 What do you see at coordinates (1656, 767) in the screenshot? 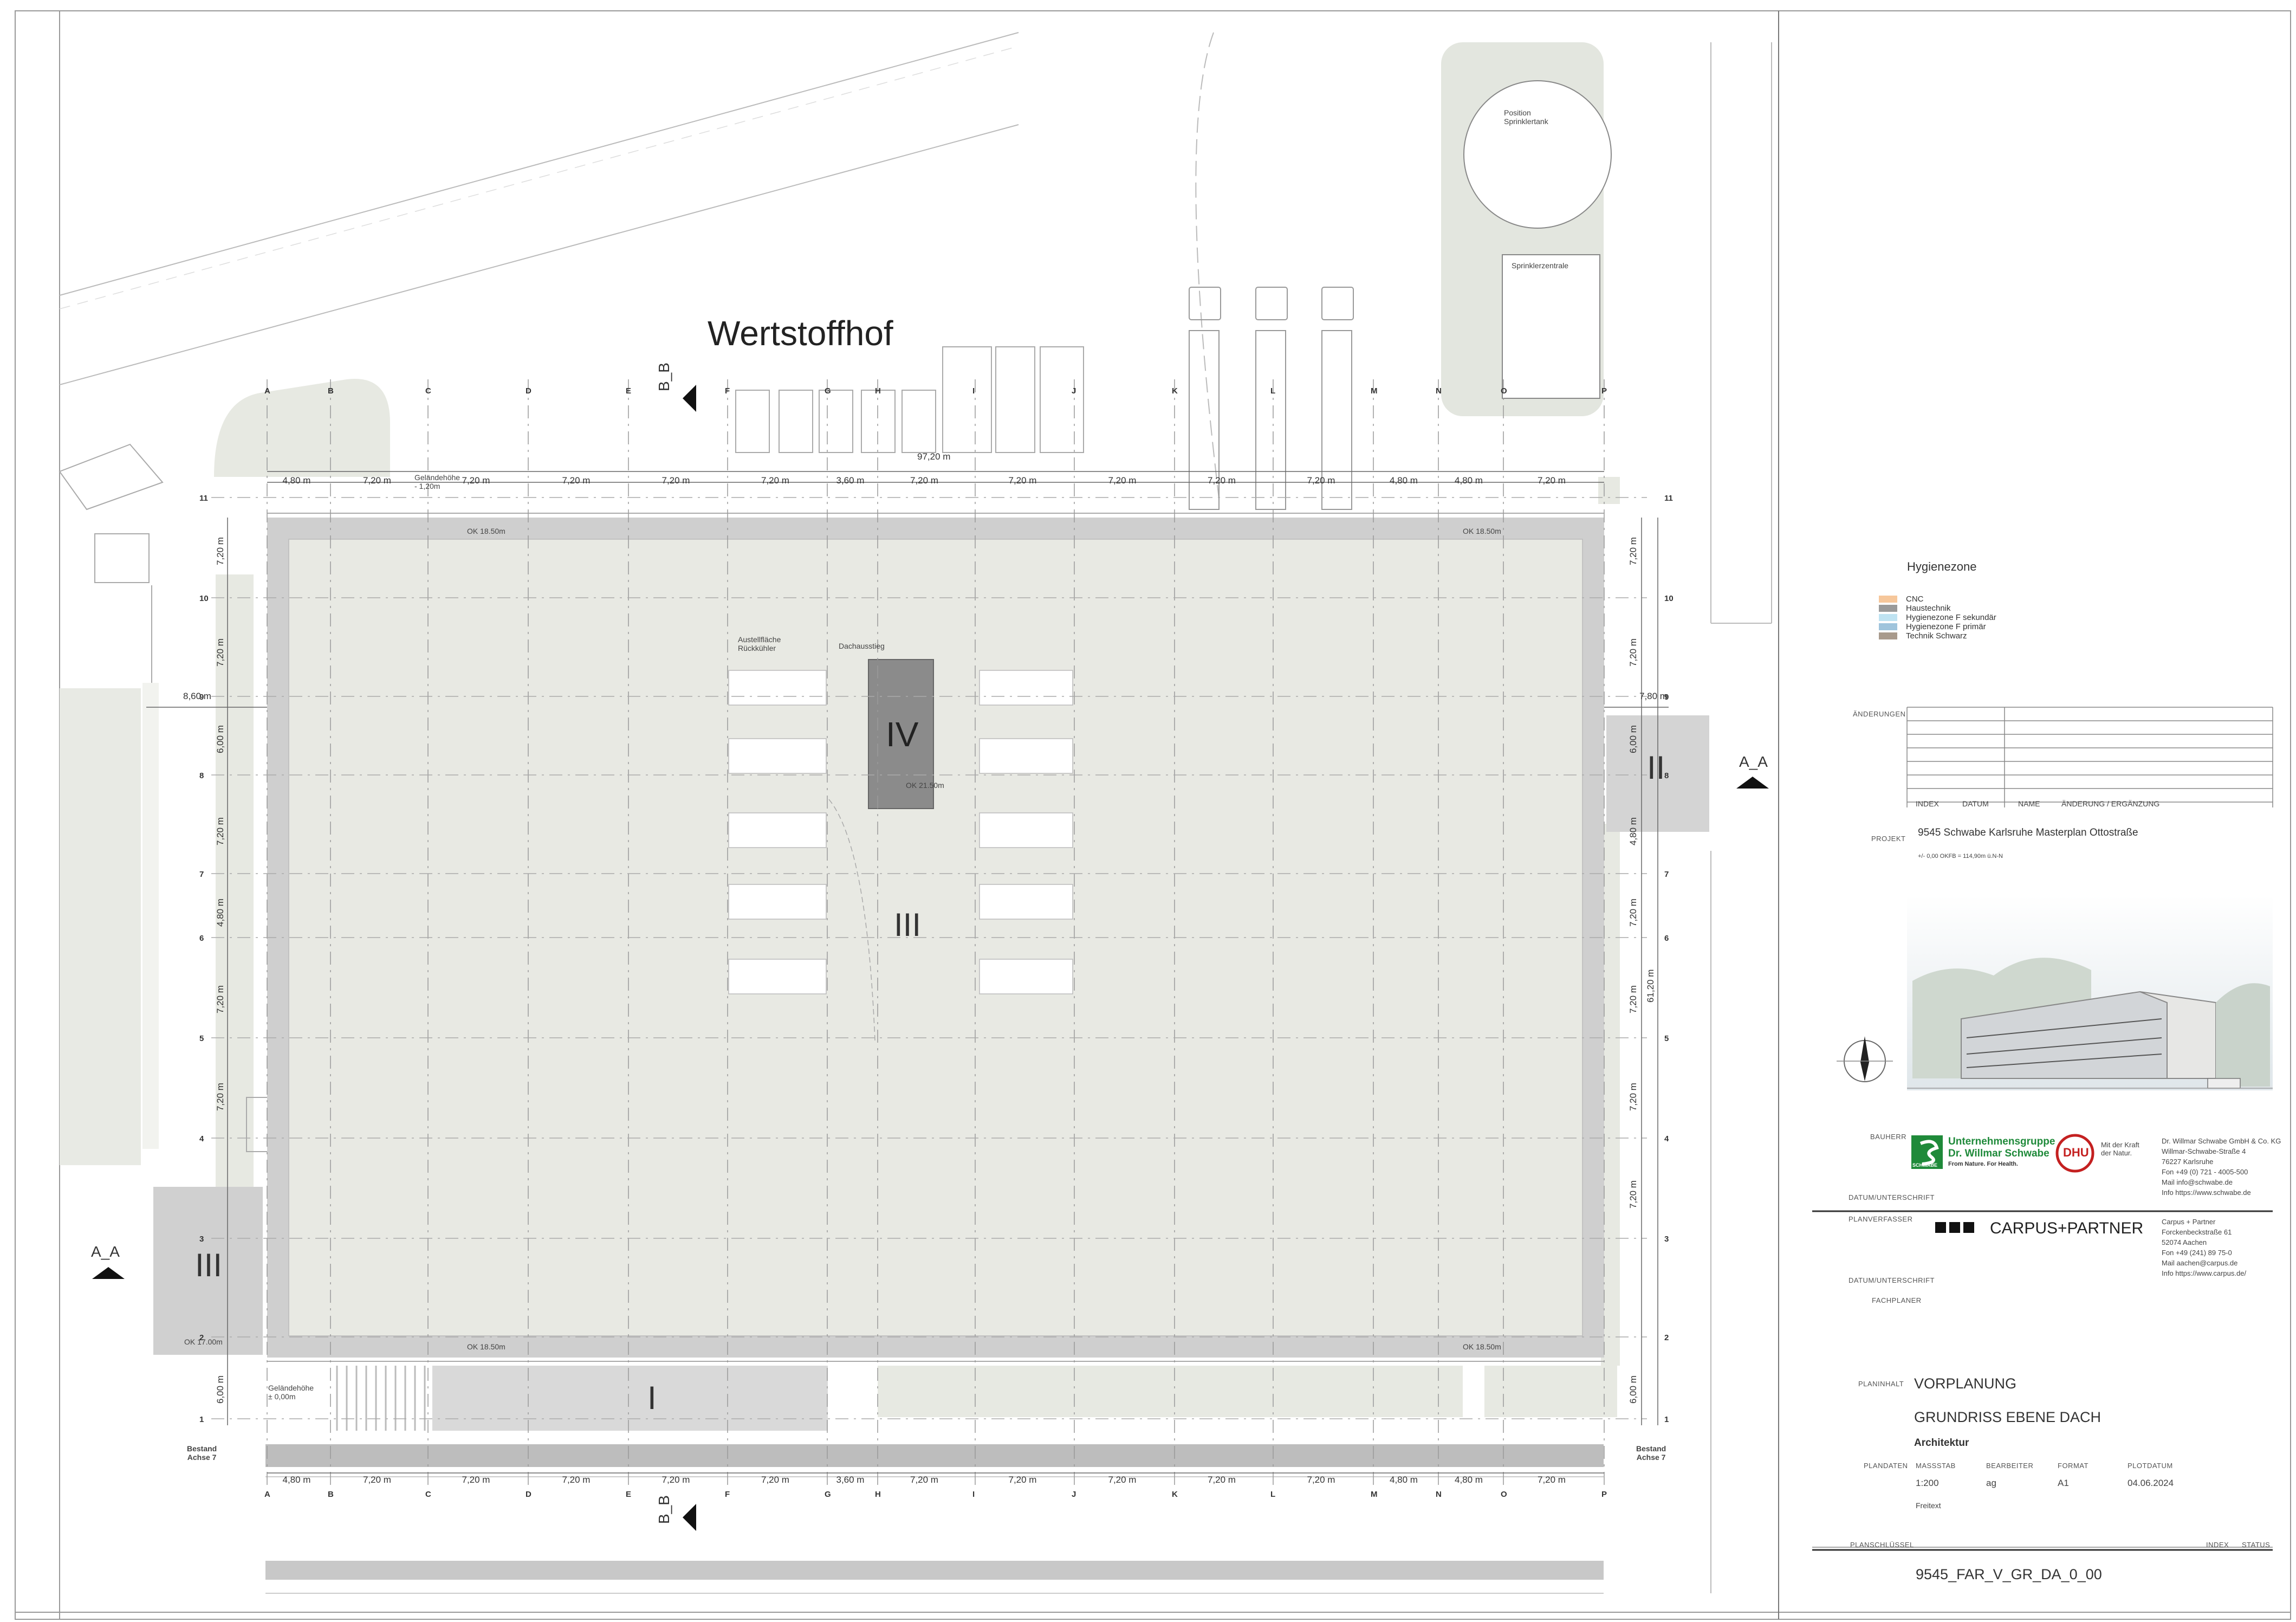
I see `zone-label-2: II` at bounding box center [1656, 767].